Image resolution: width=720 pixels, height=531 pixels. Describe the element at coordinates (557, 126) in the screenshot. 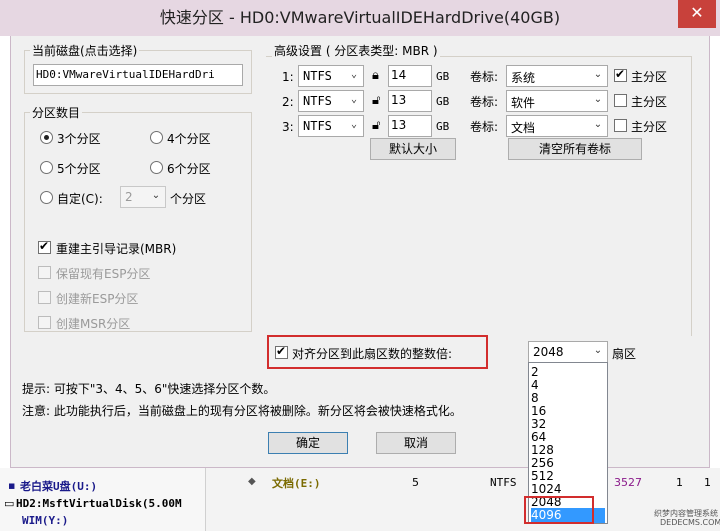

I see `row3-label-select: 文档 ⌄` at that location.